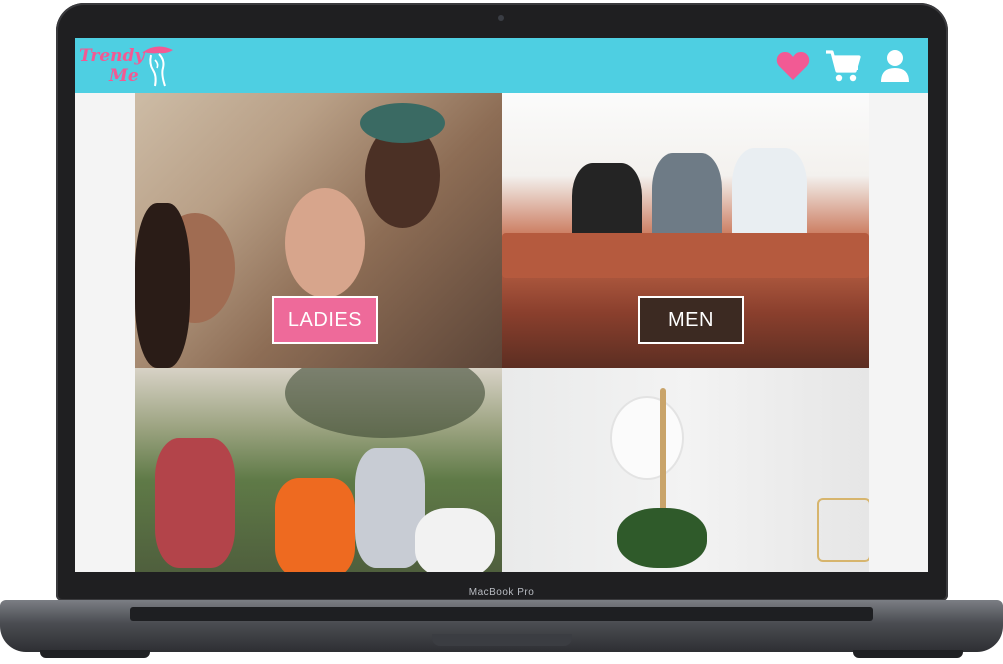 This screenshot has height=664, width=1003. I want to click on wishlist-heart-icon, so click(793, 66).